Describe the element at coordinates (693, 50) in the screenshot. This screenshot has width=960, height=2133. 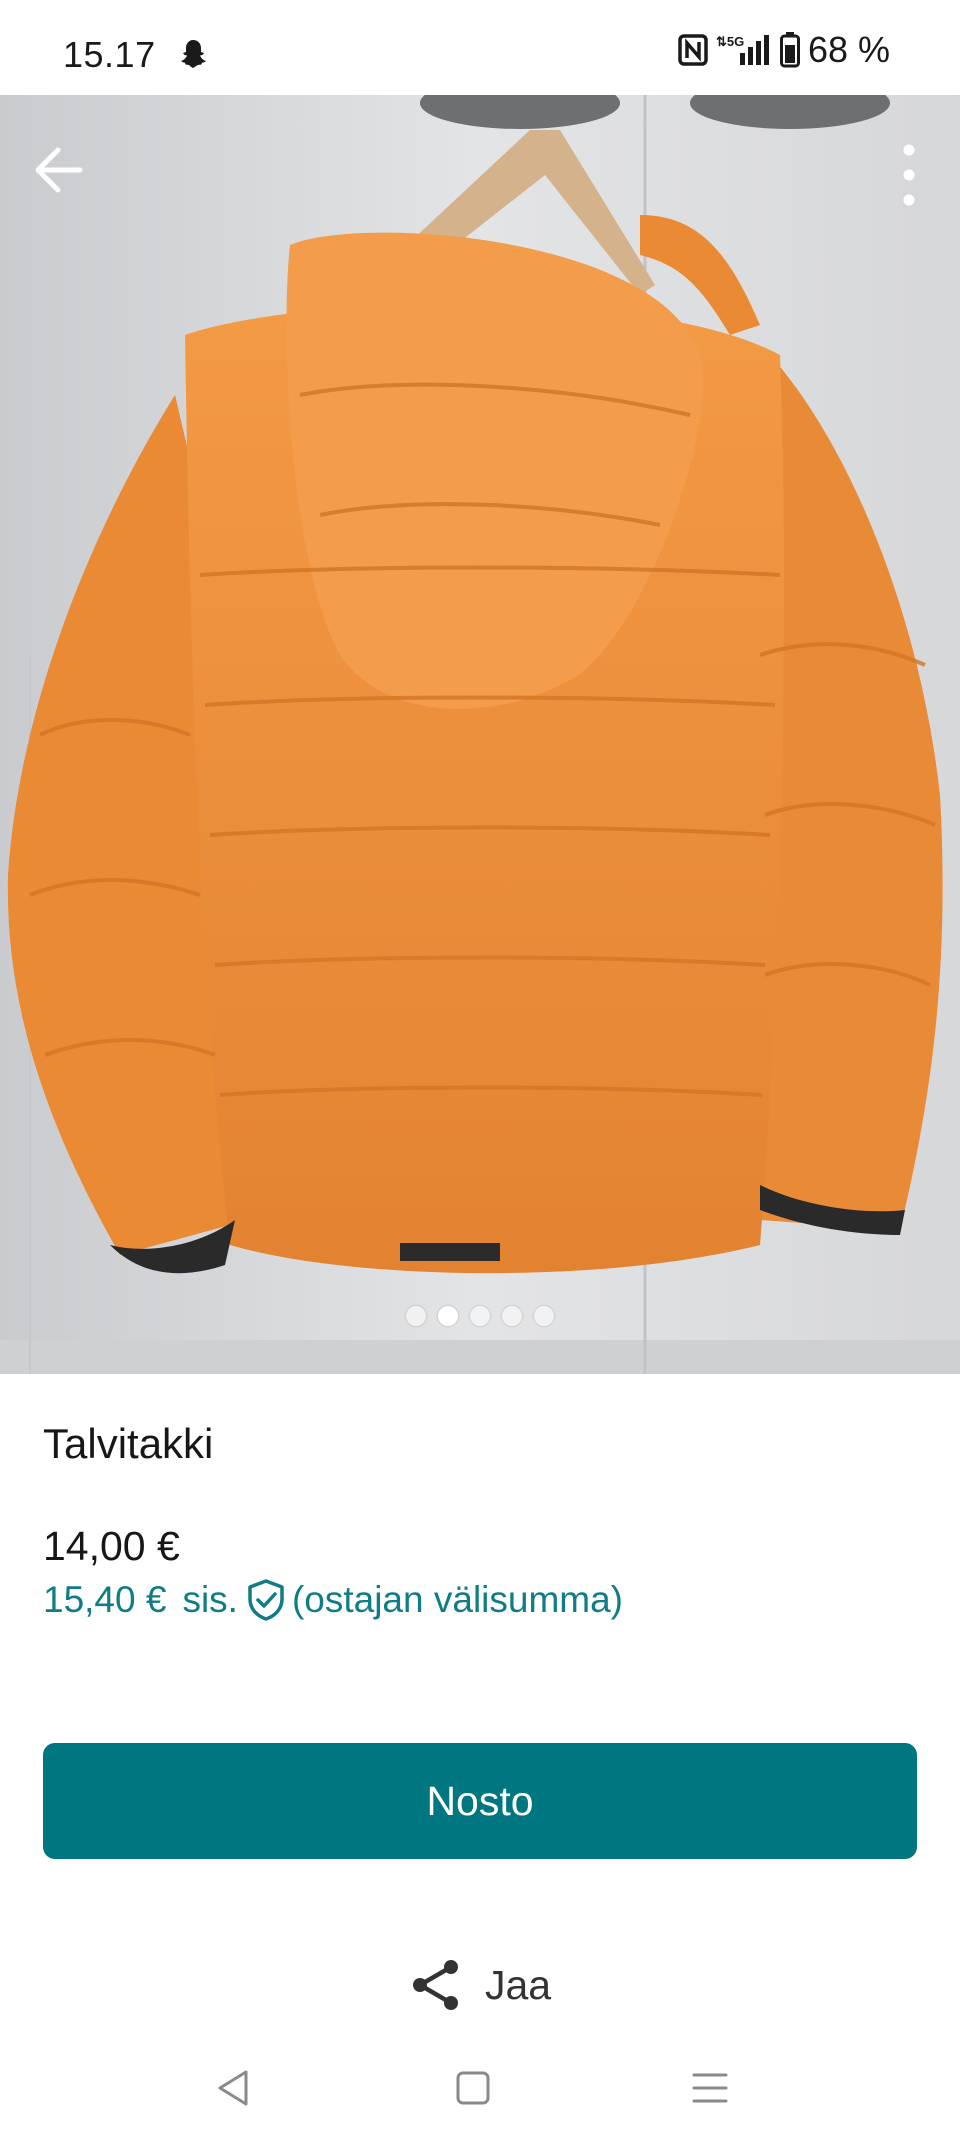
I see `nfc-icon` at that location.